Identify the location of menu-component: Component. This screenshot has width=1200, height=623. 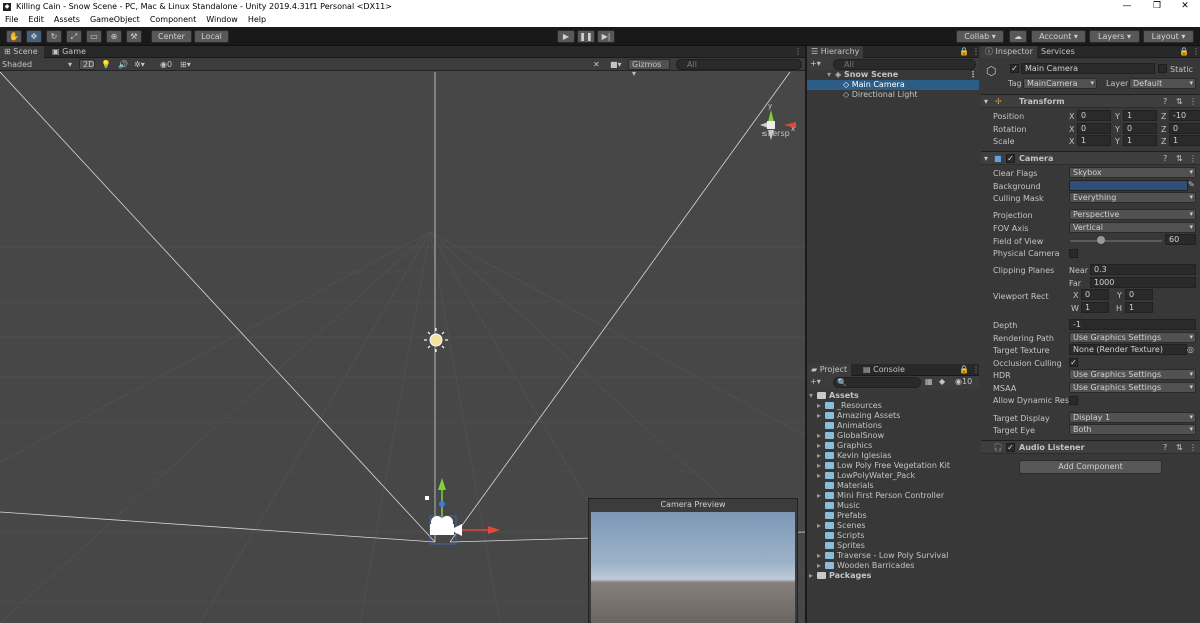
(173, 20).